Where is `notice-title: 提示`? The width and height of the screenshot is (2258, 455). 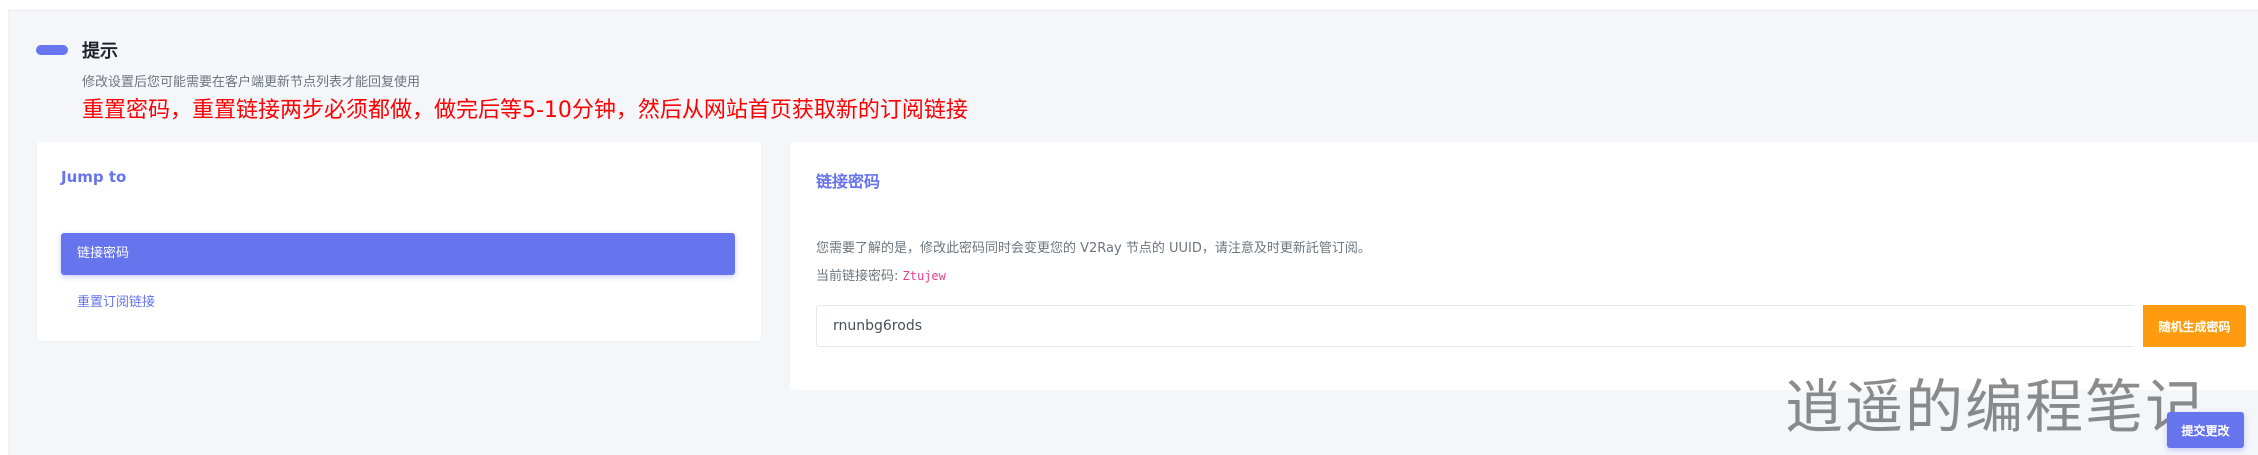 notice-title: 提示 is located at coordinates (100, 51).